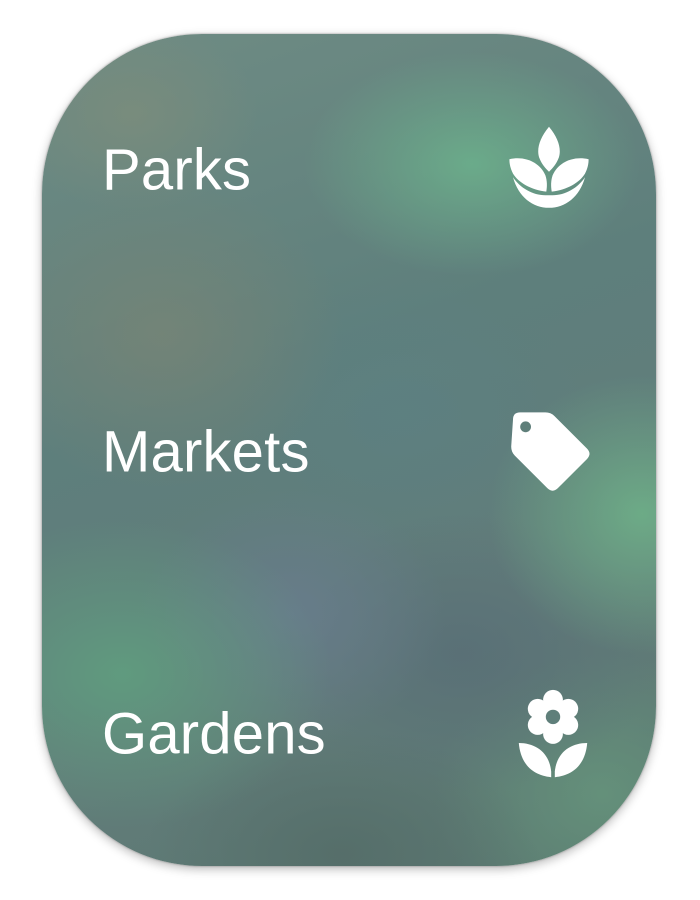 This screenshot has width=700, height=900. I want to click on menu-item-gardens: Gardens, so click(349, 734).